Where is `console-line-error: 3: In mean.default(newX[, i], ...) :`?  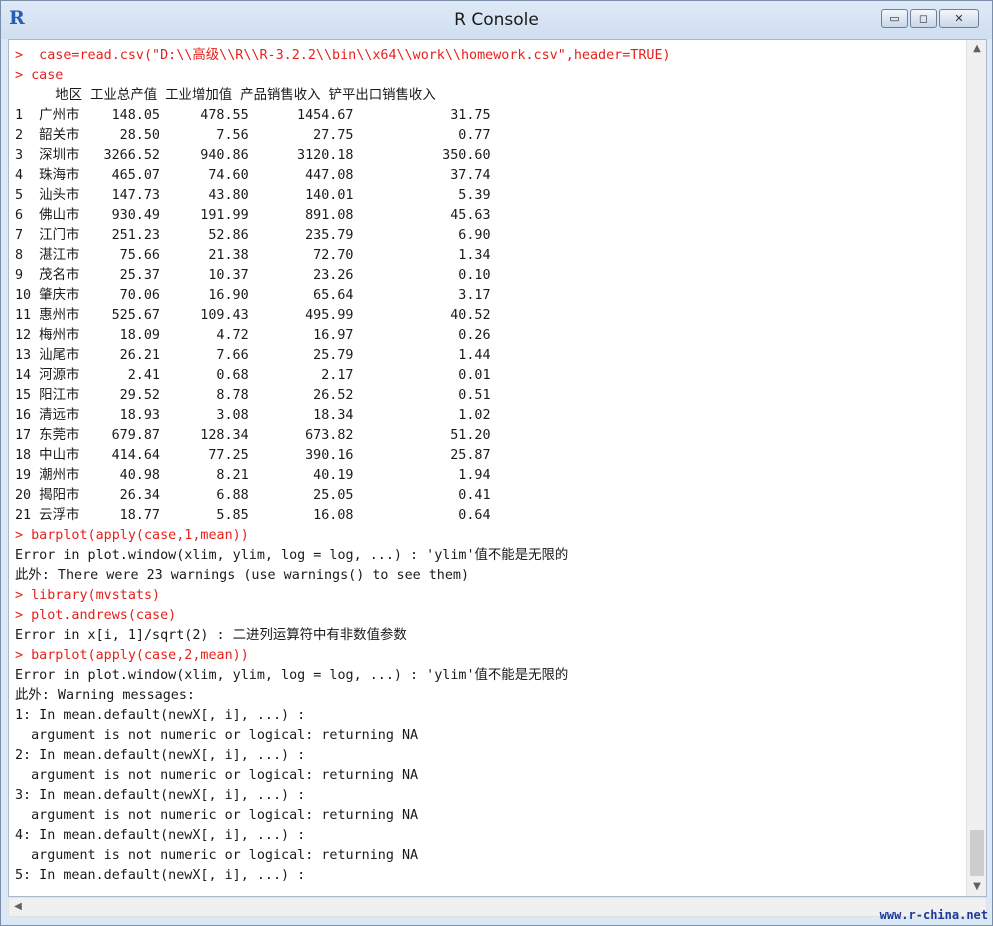 console-line-error: 3: In mean.default(newX[, i], ...) : is located at coordinates (160, 795).